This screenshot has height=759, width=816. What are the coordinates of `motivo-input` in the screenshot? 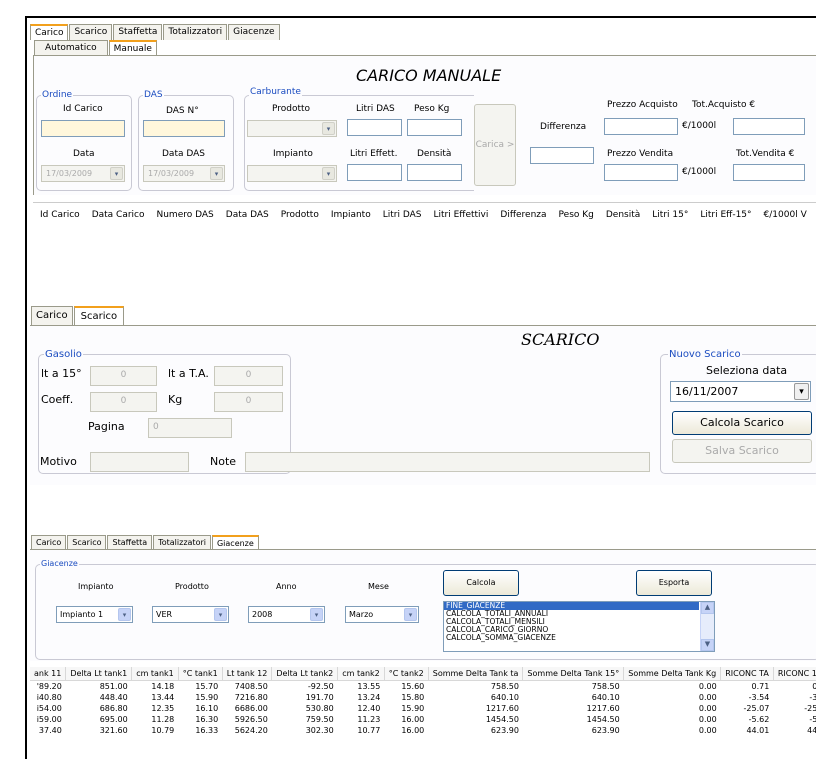 It's located at (139, 462).